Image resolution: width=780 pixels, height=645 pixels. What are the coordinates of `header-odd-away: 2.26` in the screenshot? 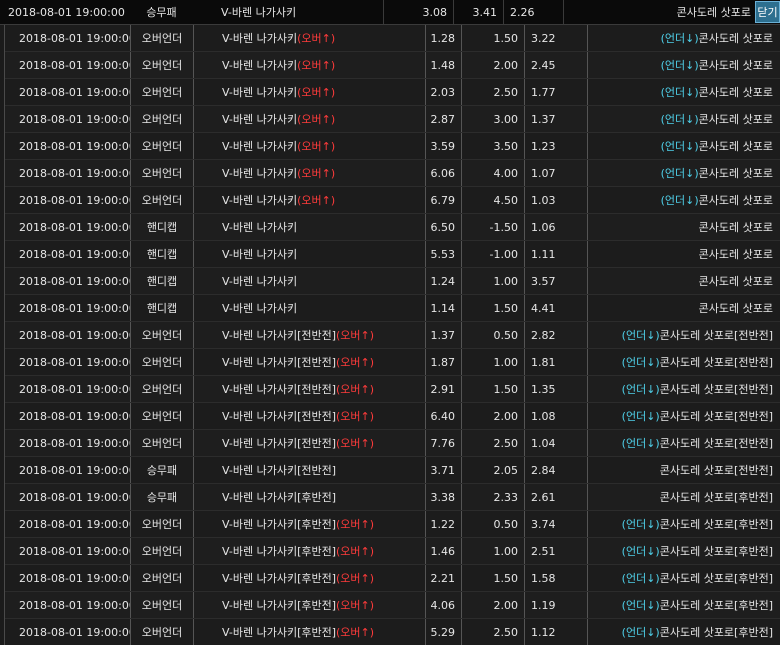 It's located at (533, 12).